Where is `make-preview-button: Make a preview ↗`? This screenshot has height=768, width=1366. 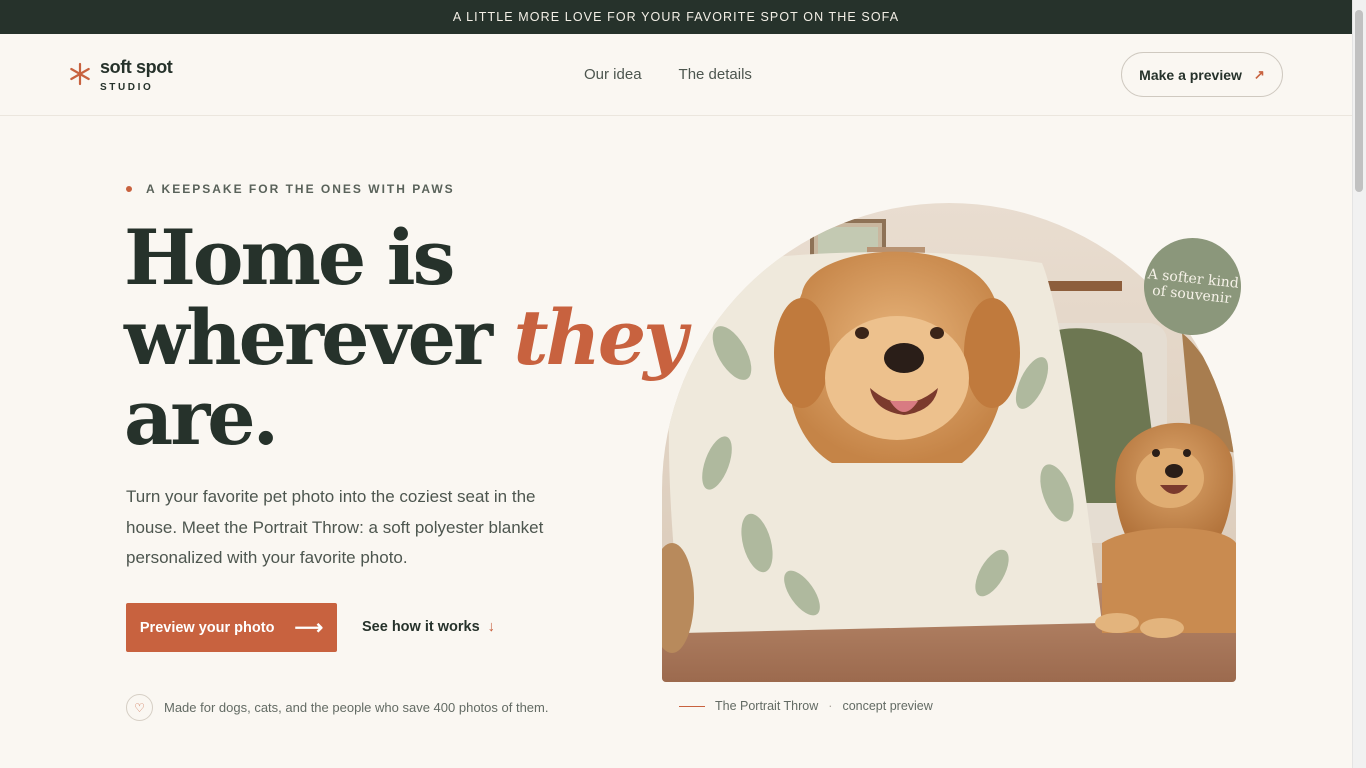
make-preview-button: Make a preview ↗ is located at coordinates (1202, 74).